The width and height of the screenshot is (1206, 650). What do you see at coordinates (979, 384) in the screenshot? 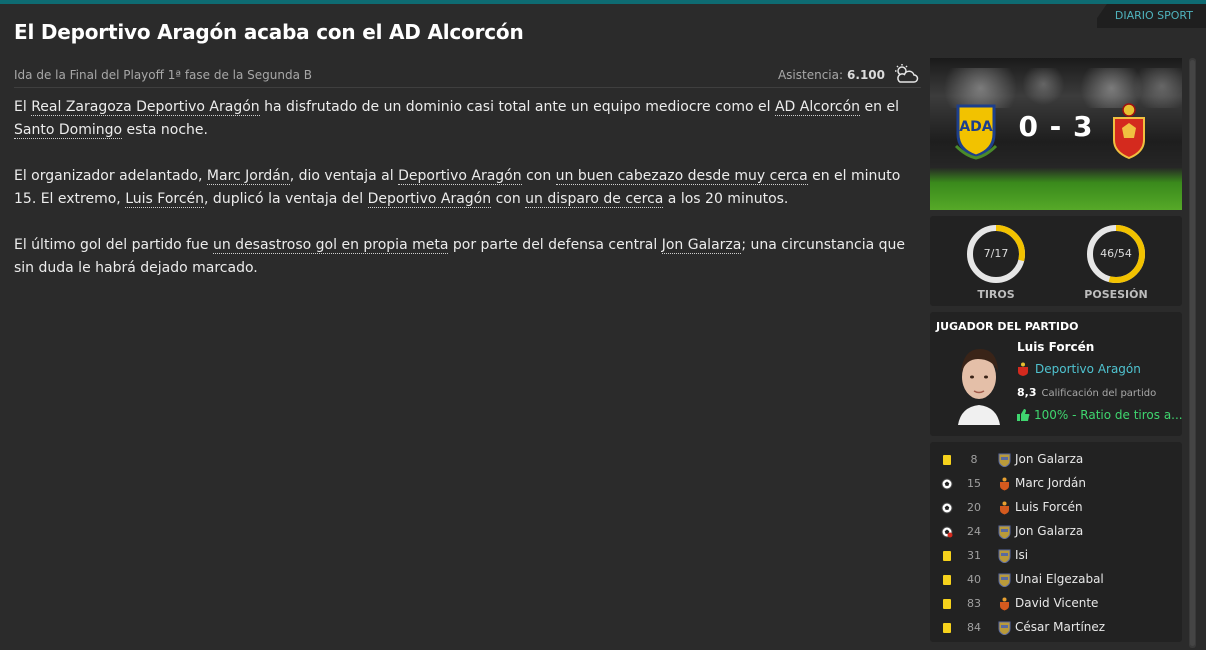
I see `player-photo` at bounding box center [979, 384].